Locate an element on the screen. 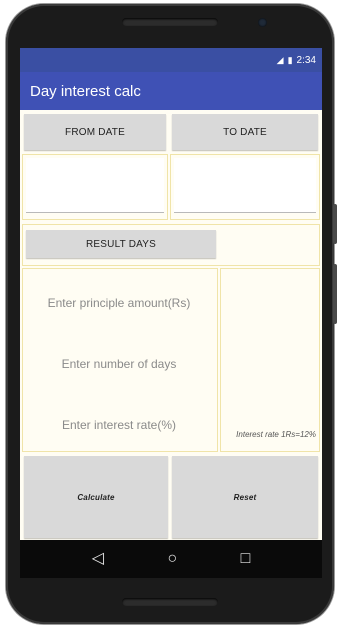  navigation-bar: ◁ ○ □ is located at coordinates (171, 559).